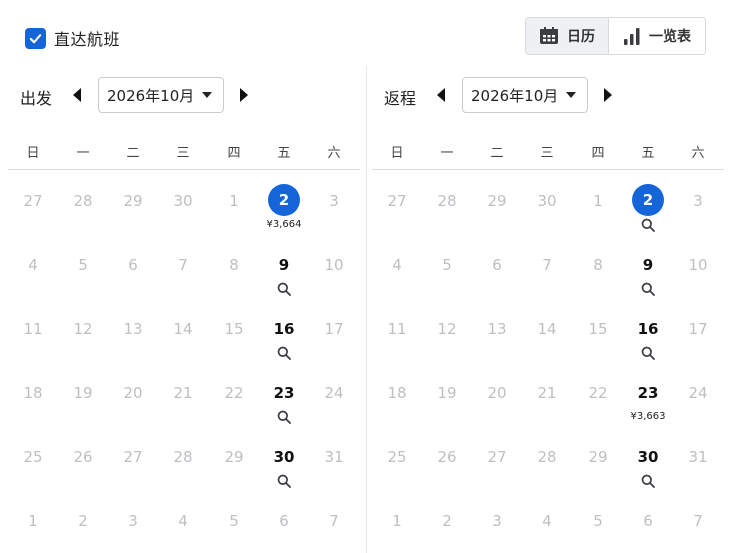  Describe the element at coordinates (334, 265) in the screenshot. I see `day-number: 10` at that location.